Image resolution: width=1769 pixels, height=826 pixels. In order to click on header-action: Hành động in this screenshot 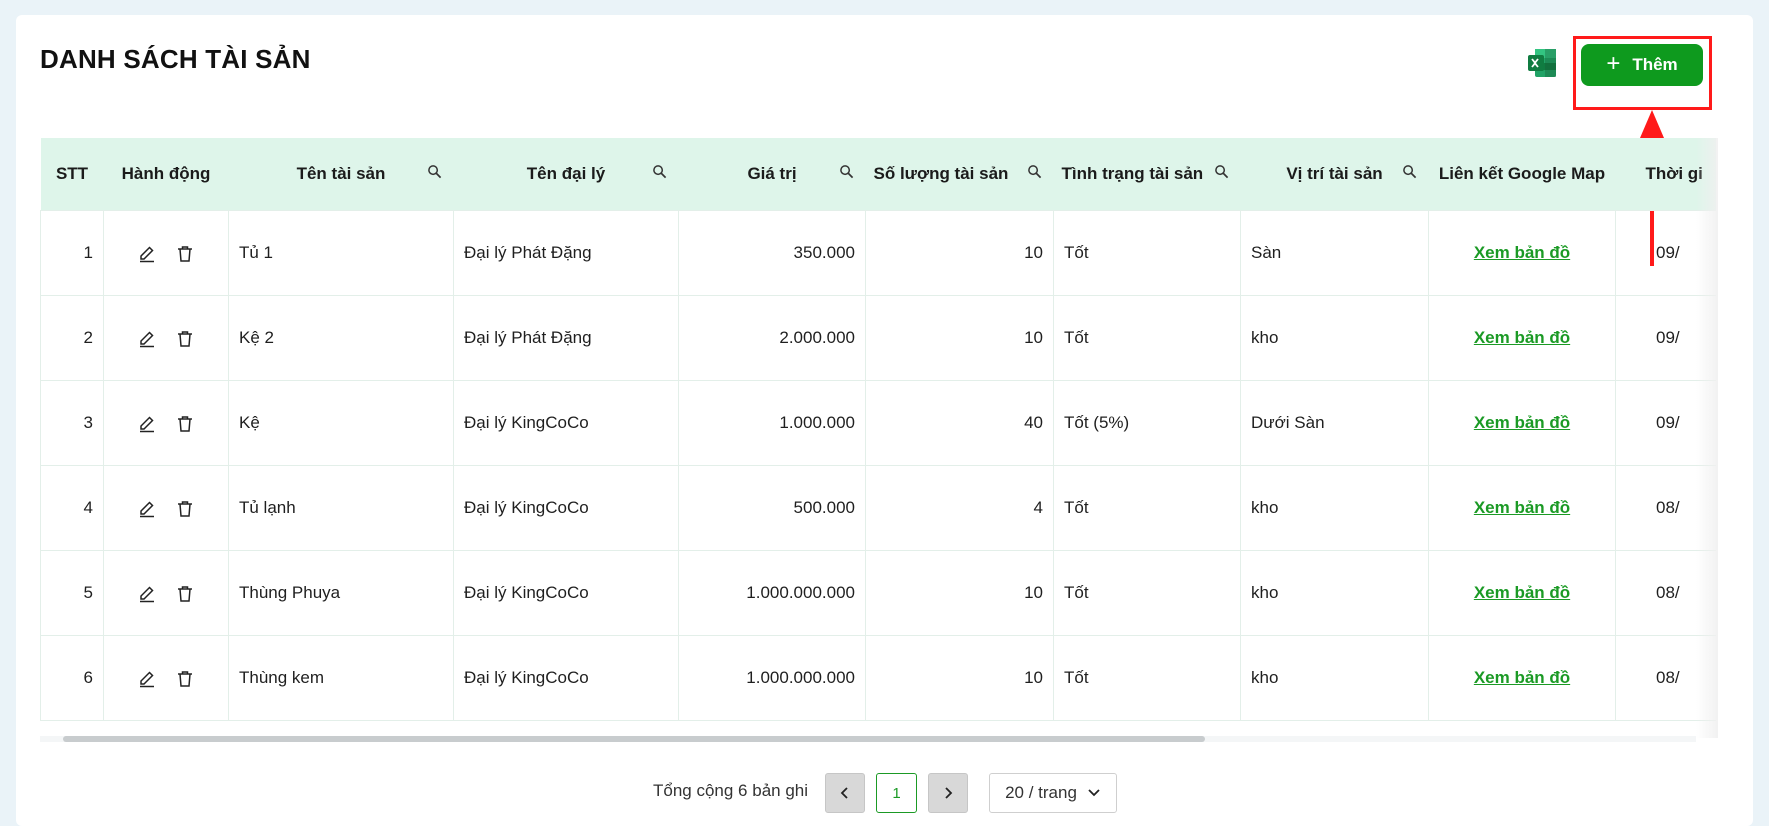, I will do `click(166, 174)`.